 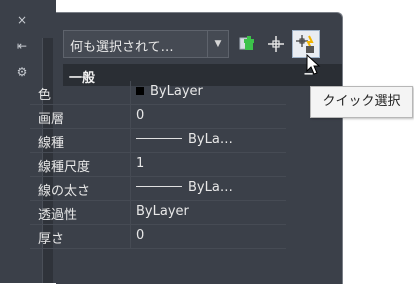 I want to click on select-objects-button, so click(x=276, y=44).